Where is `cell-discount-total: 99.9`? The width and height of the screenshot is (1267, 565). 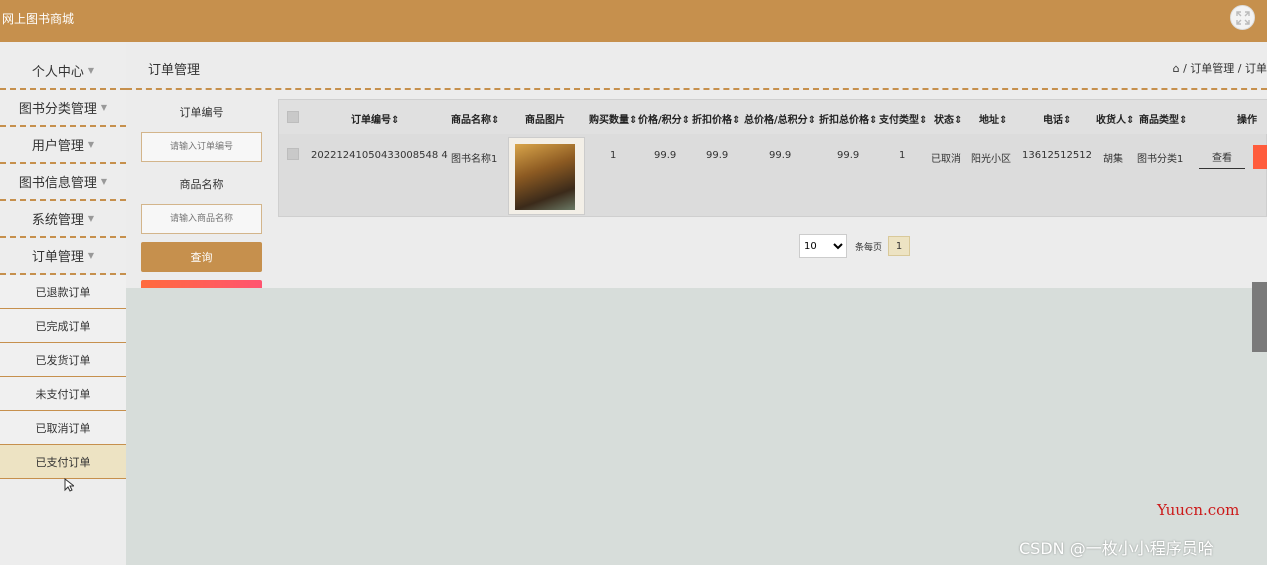 cell-discount-total: 99.9 is located at coordinates (848, 155).